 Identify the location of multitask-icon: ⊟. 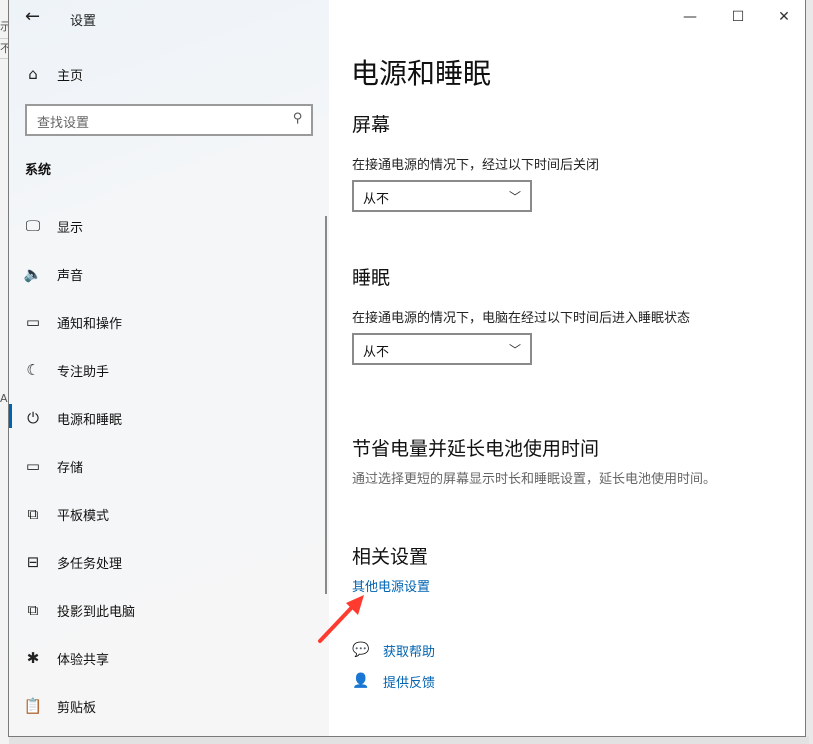
(33, 562).